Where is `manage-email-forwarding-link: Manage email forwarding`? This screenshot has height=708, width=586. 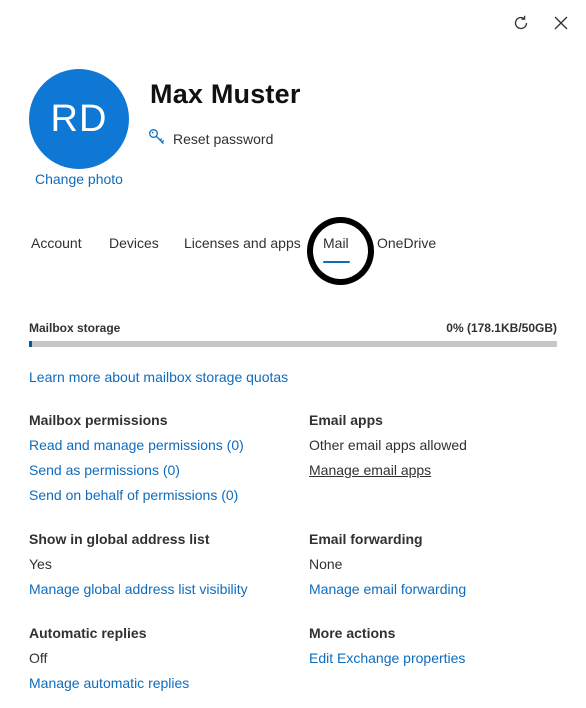 manage-email-forwarding-link: Manage email forwarding is located at coordinates (387, 589).